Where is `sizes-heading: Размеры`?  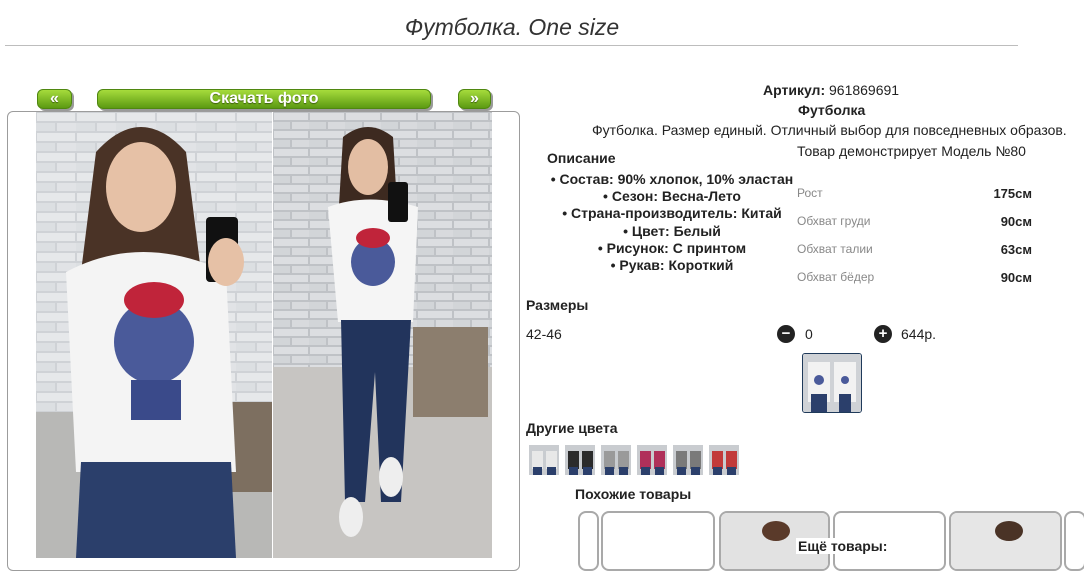 sizes-heading: Размеры is located at coordinates (557, 305).